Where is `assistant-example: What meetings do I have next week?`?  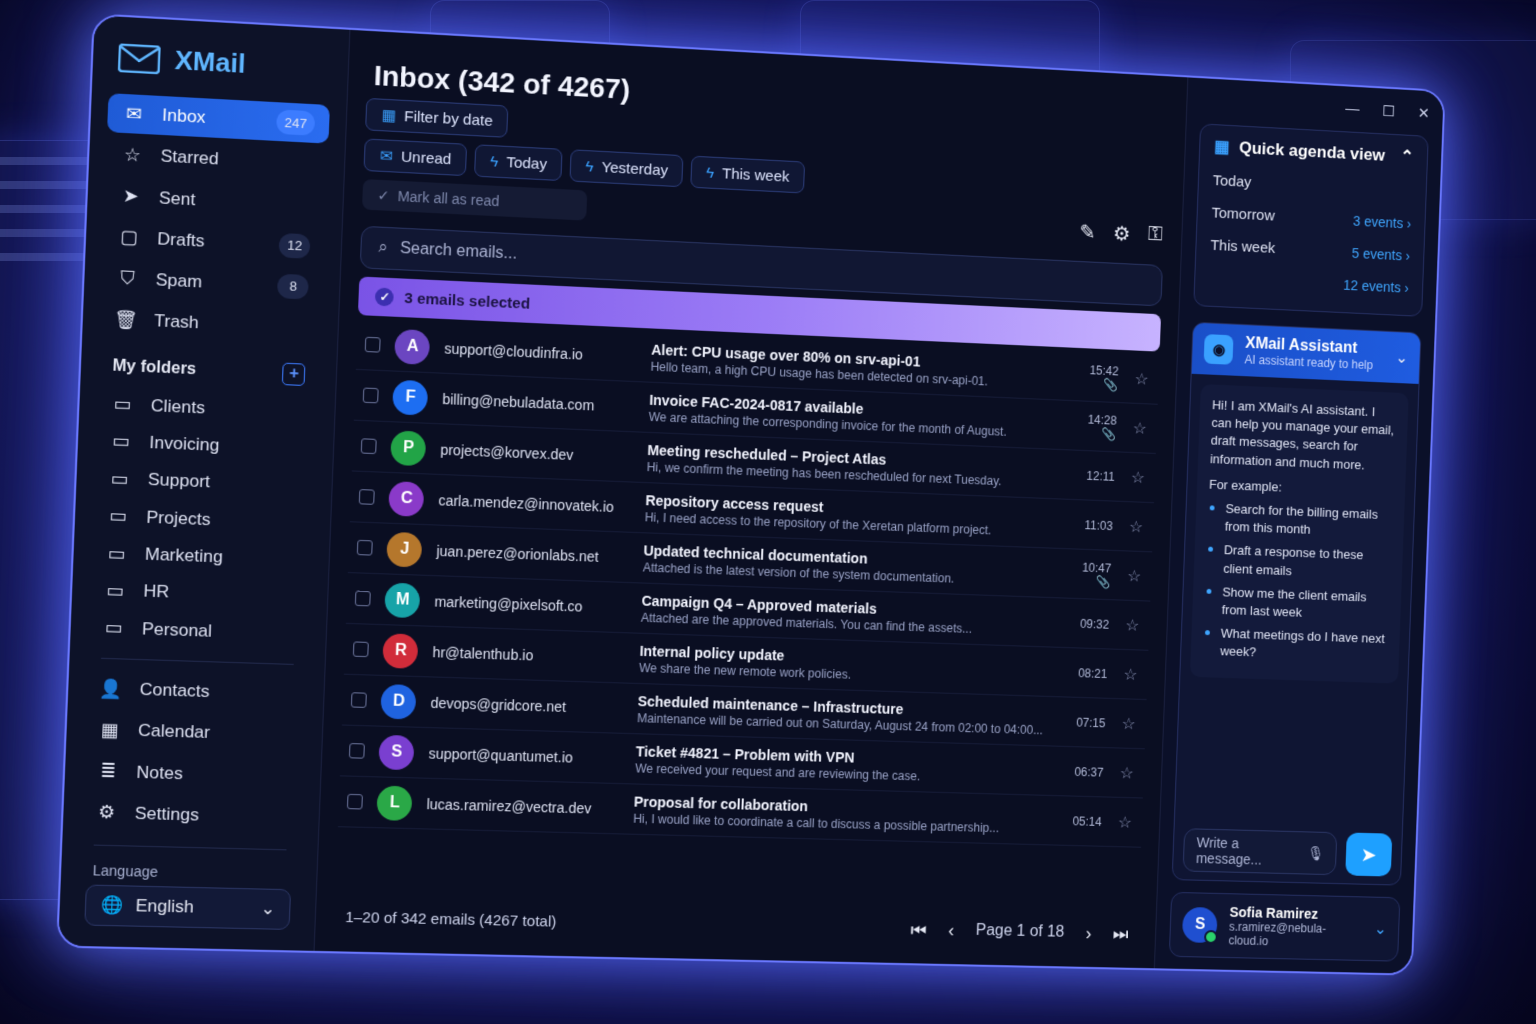
assistant-example: What meetings do I have next week? is located at coordinates (1296, 645).